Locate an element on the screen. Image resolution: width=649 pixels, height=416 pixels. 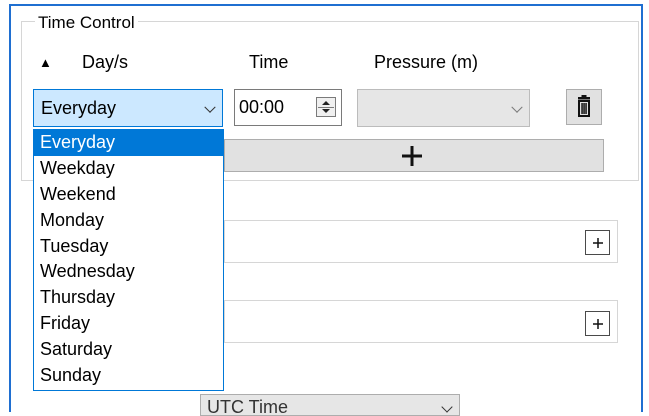
trash-icon is located at coordinates (584, 106).